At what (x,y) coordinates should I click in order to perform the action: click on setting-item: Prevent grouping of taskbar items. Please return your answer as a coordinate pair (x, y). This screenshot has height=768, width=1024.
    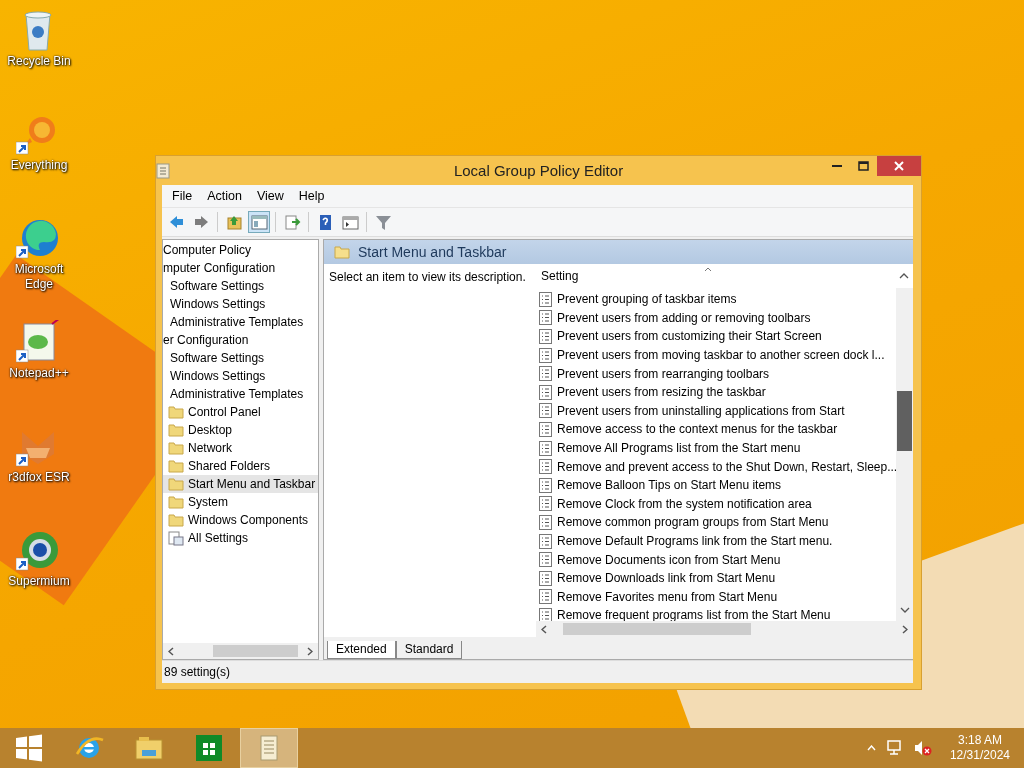
    Looking at the image, I should click on (647, 299).